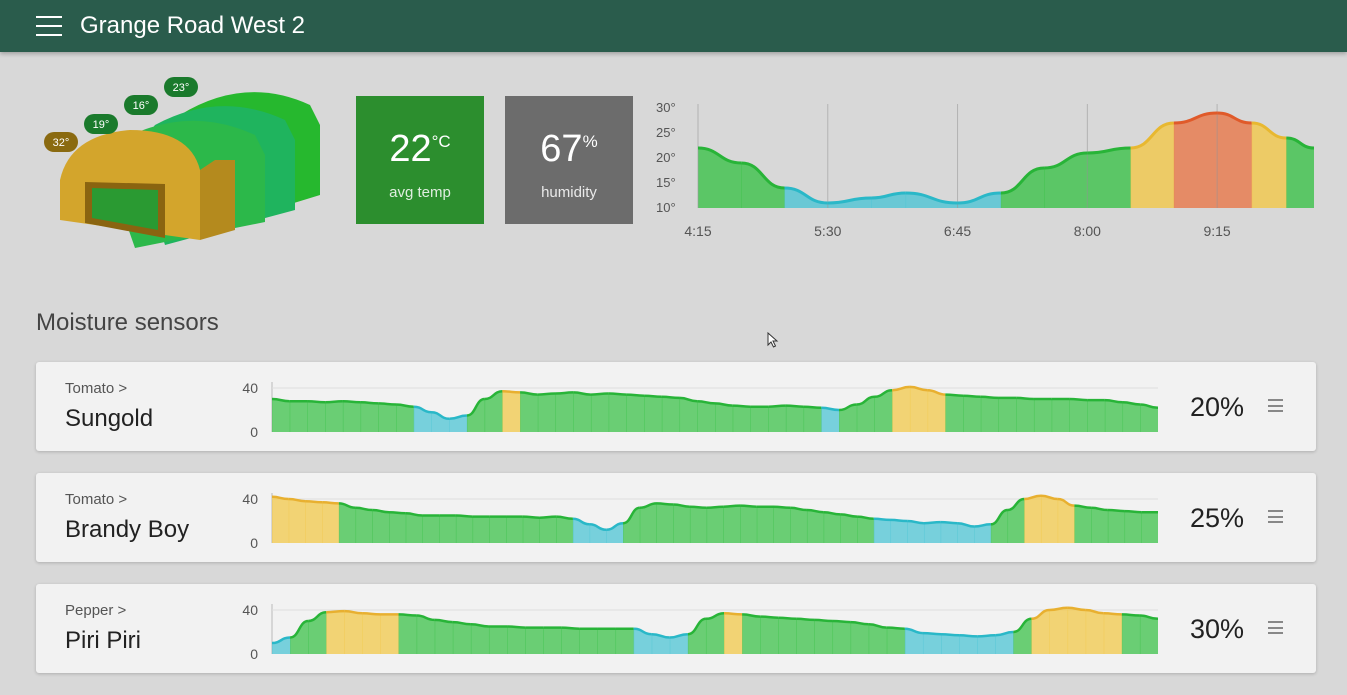  Describe the element at coordinates (109, 418) in the screenshot. I see `sensor-name: Sungold` at that location.